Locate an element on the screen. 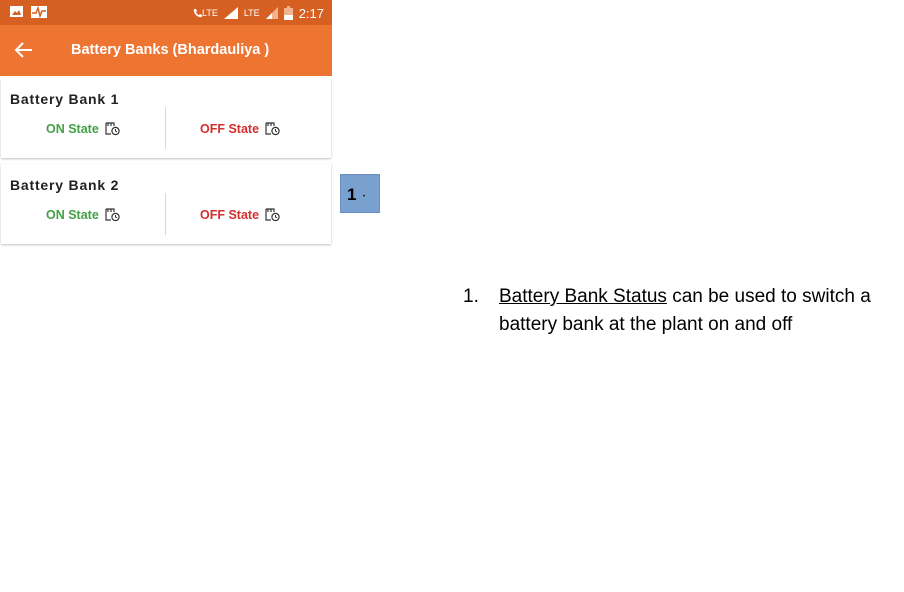 This screenshot has height=592, width=904. gallery-icon is located at coordinates (16, 11).